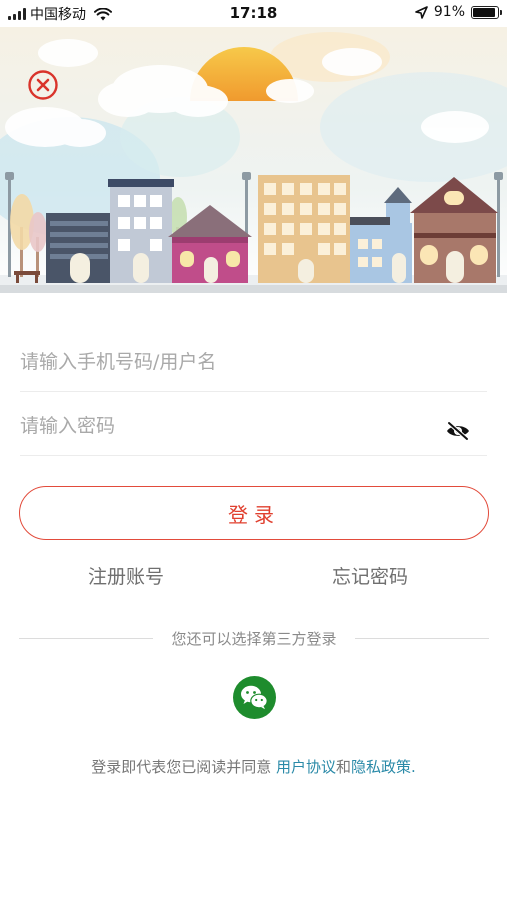 Image resolution: width=507 pixels, height=900 pixels. I want to click on username-input, so click(253, 361).